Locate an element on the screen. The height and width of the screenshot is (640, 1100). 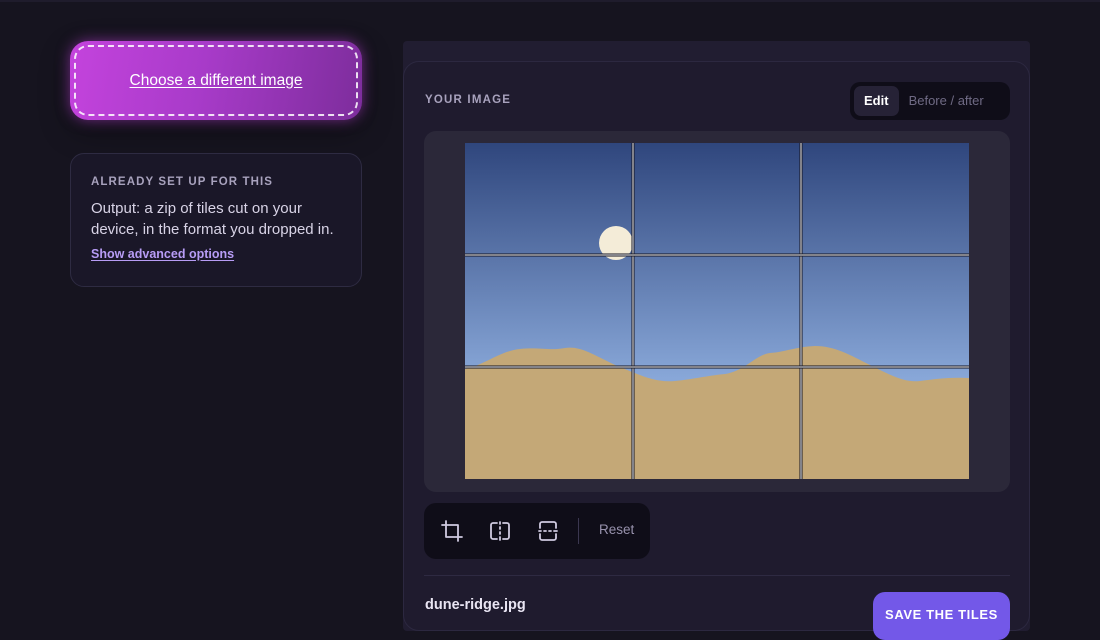
edit-toolbar: Reset is located at coordinates (537, 531).